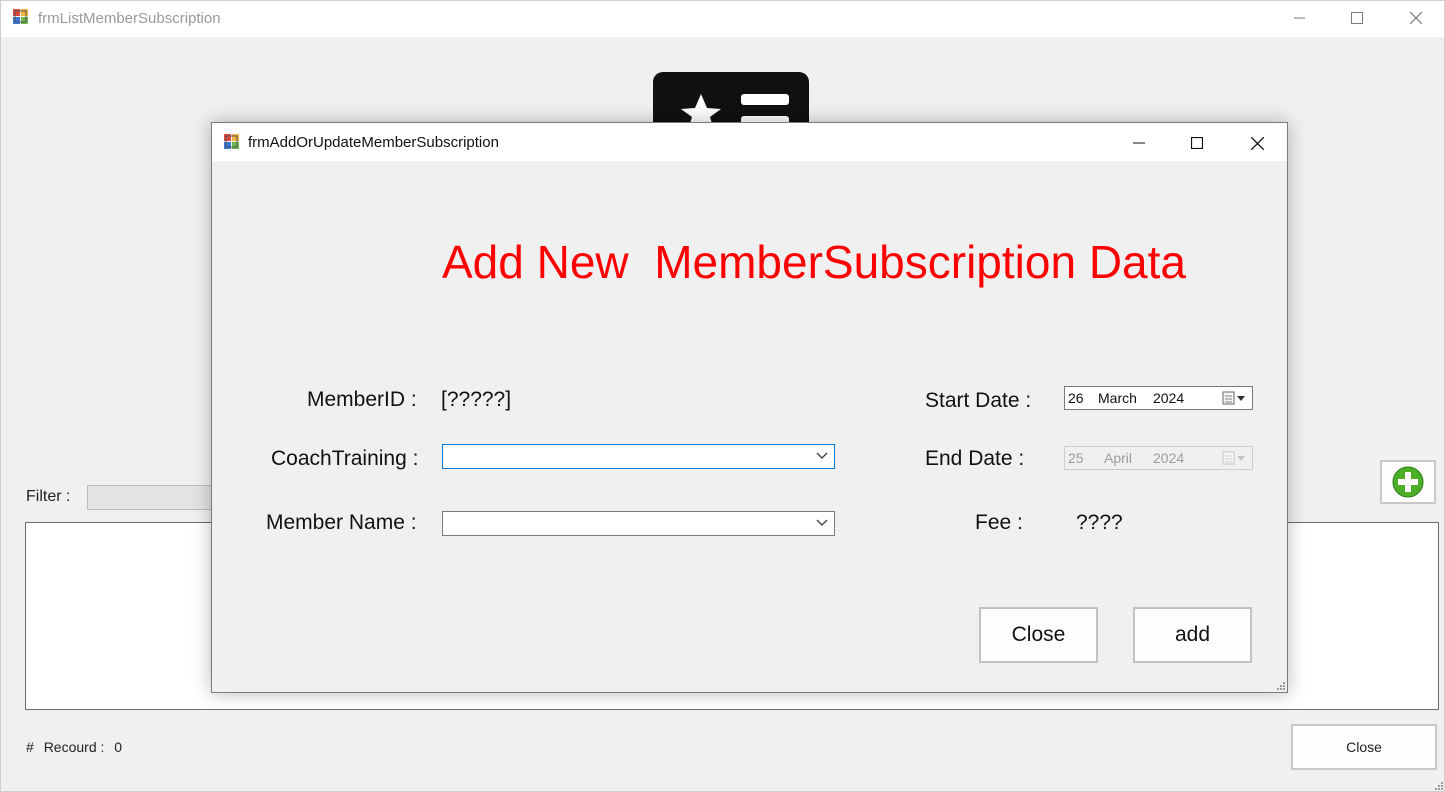  What do you see at coordinates (975, 458) in the screenshot?
I see `end-date-label: End Date :` at bounding box center [975, 458].